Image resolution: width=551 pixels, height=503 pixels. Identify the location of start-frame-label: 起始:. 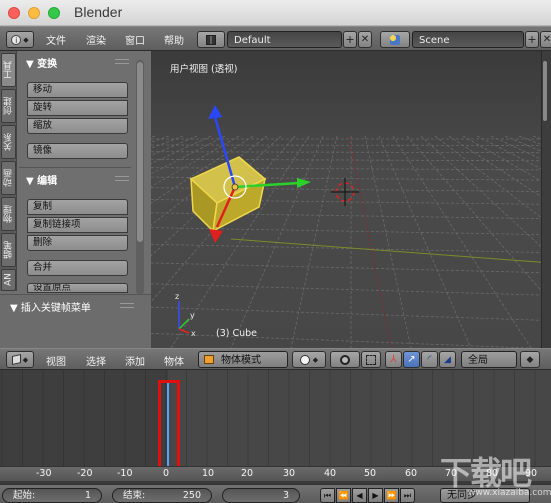
(24, 495).